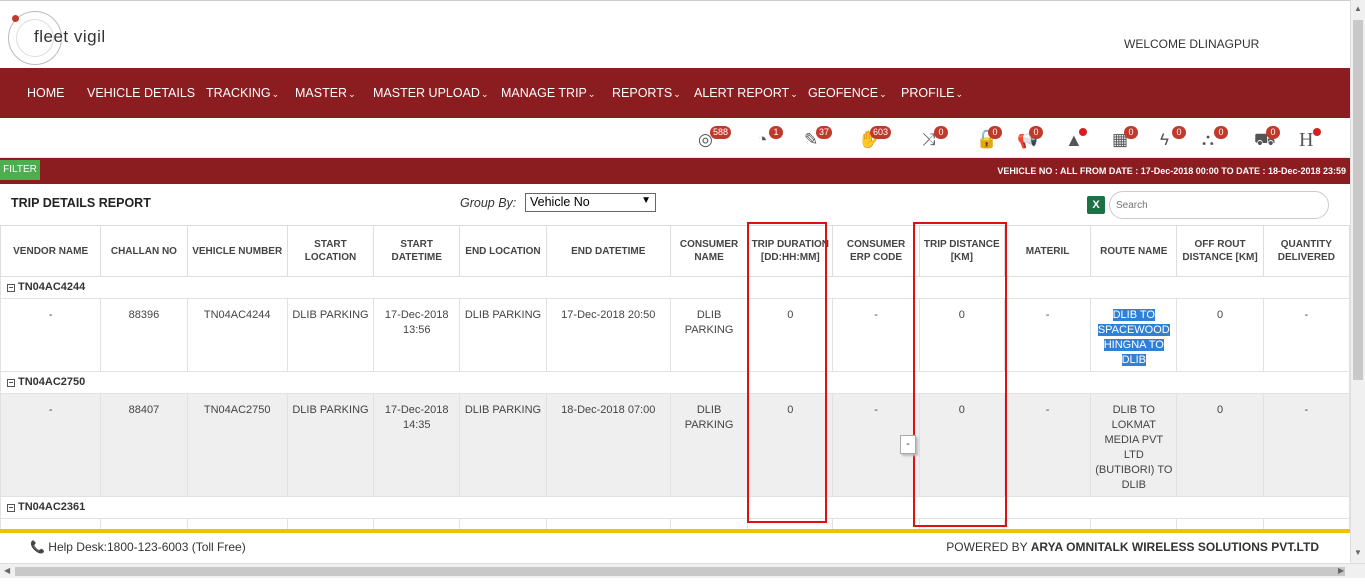 The height and width of the screenshot is (586, 1365). Describe the element at coordinates (81, 203) in the screenshot. I see `report-title: TRIP DETAILS REPORT` at that location.